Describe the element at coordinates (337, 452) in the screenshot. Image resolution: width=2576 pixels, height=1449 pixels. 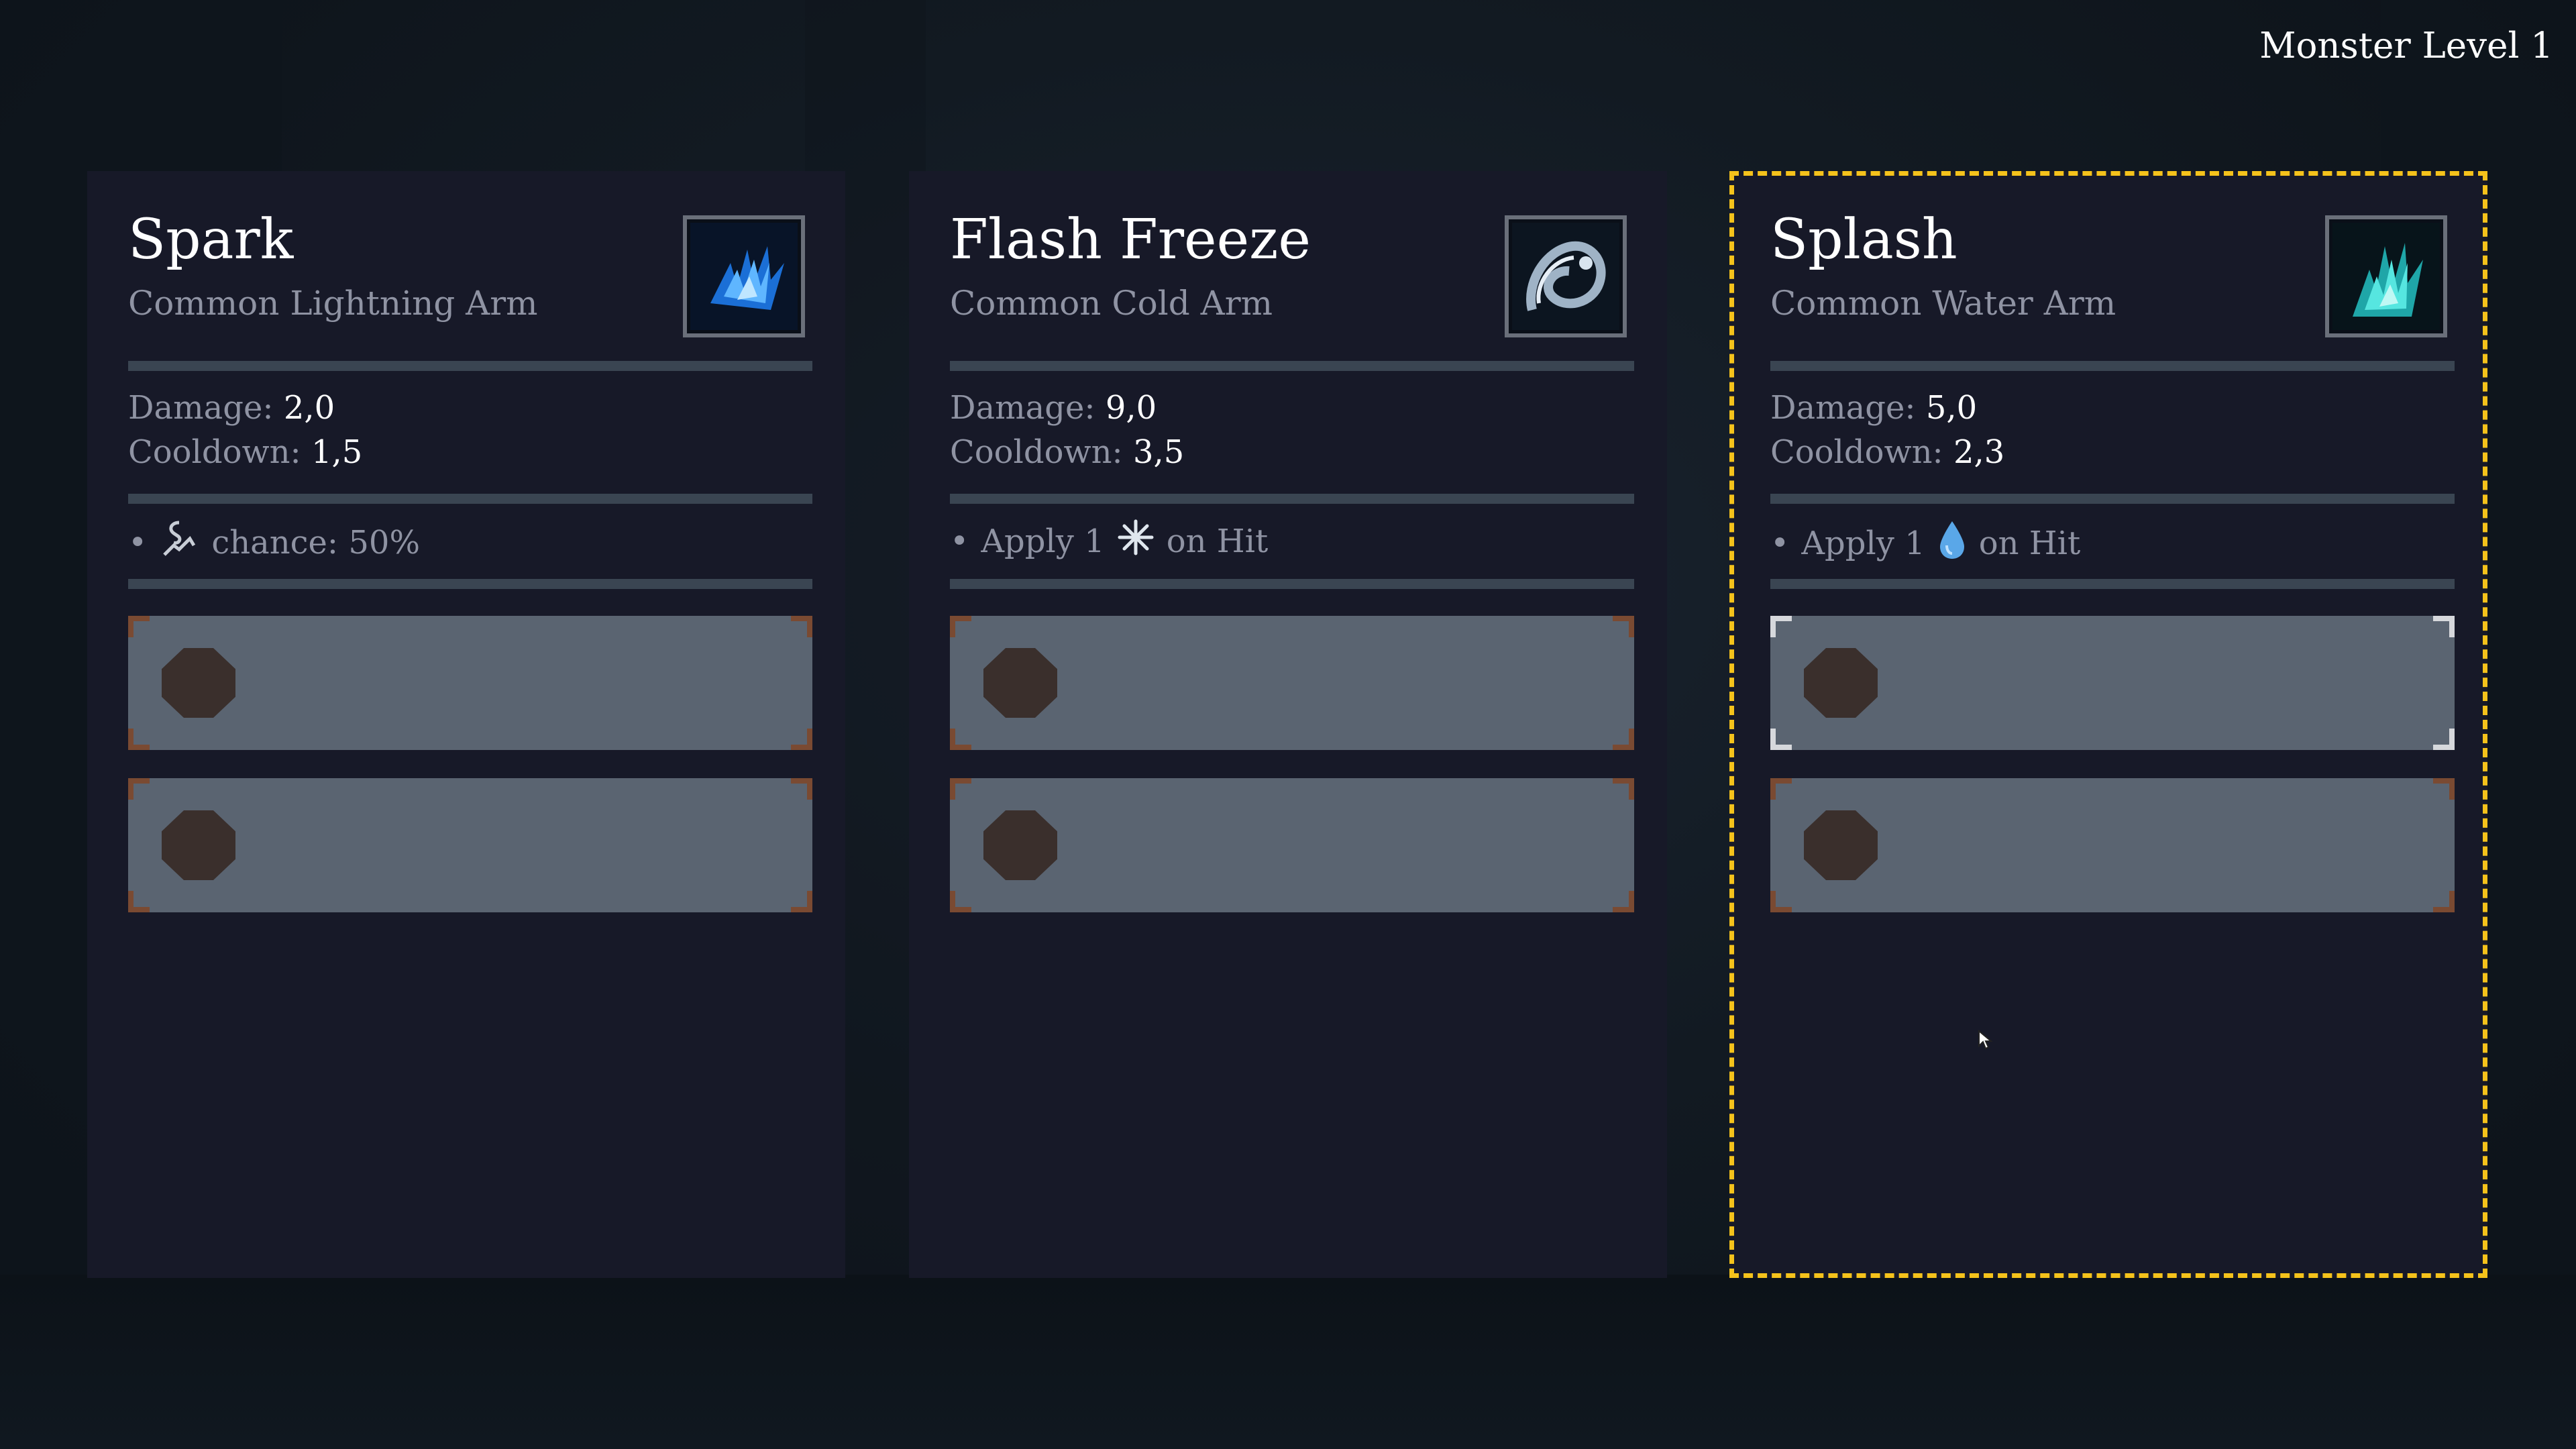
I see `cooldown-value: 1,5` at that location.